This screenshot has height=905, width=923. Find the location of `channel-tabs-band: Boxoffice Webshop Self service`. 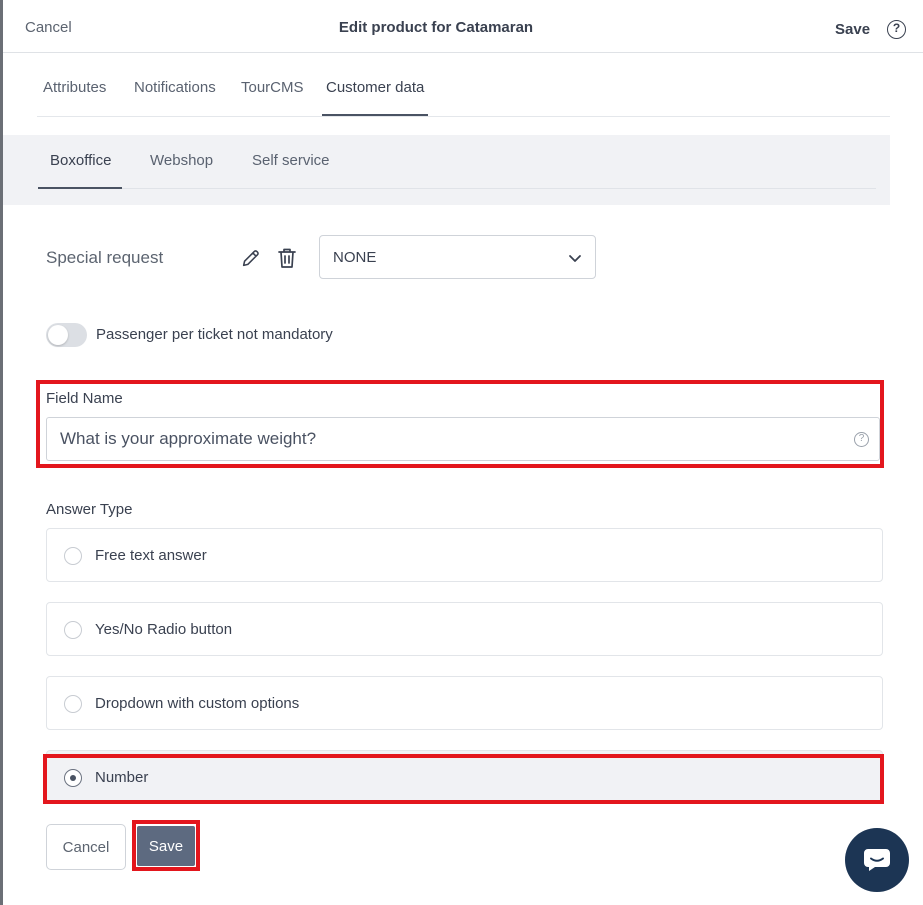

channel-tabs-band: Boxoffice Webshop Self service is located at coordinates (446, 170).